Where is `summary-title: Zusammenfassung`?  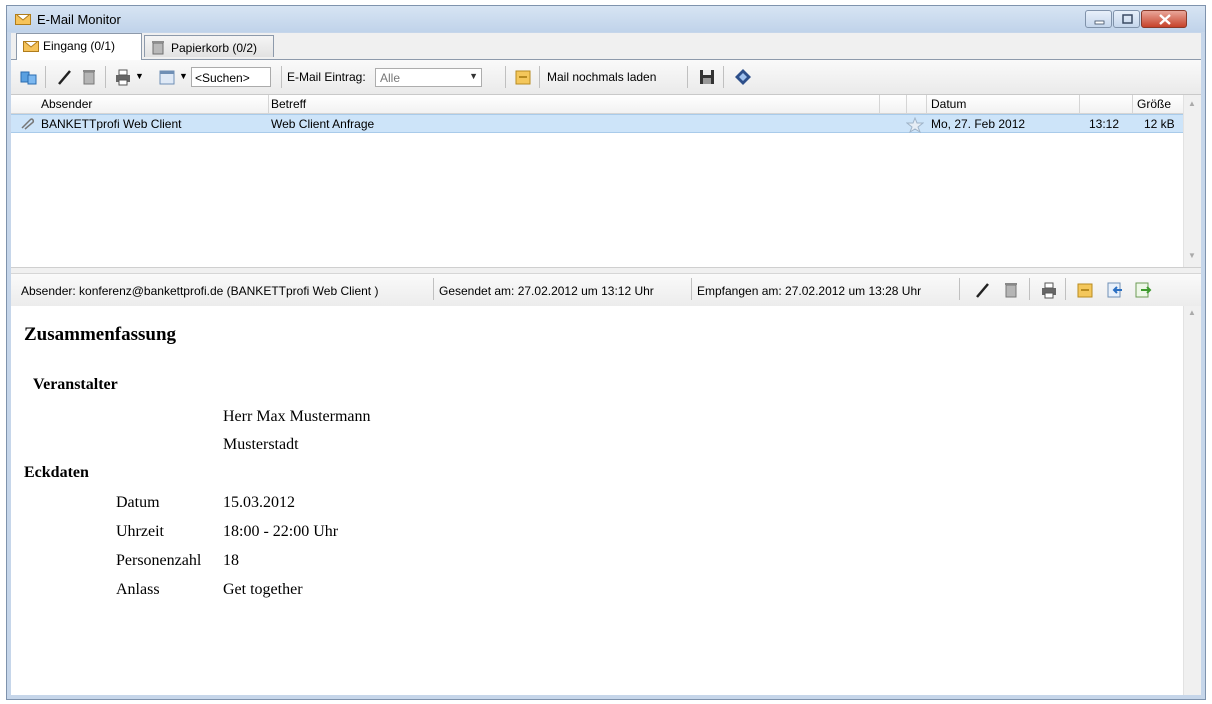 summary-title: Zusammenfassung is located at coordinates (100, 334).